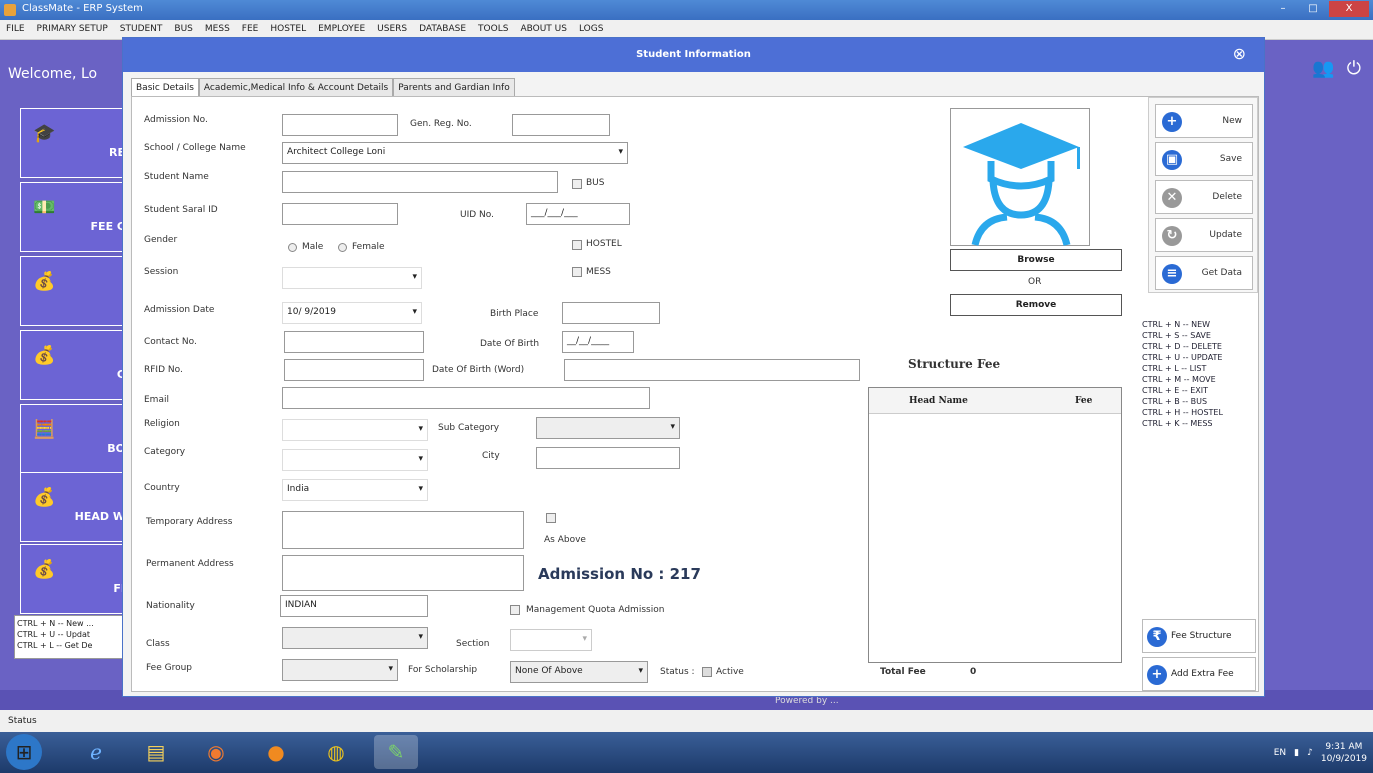  Describe the element at coordinates (340, 670) in the screenshot. I see `fee-group-select` at that location.